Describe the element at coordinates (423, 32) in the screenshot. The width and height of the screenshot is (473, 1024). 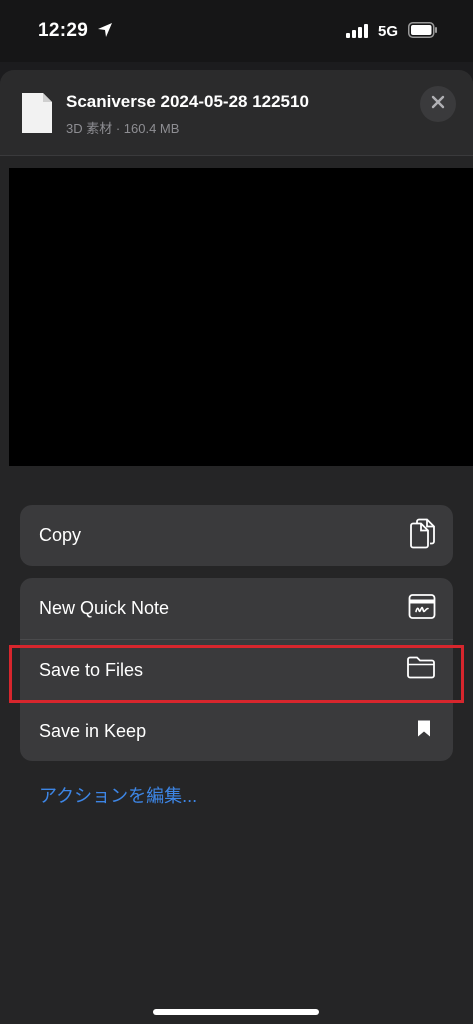
I see `battery-icon` at that location.